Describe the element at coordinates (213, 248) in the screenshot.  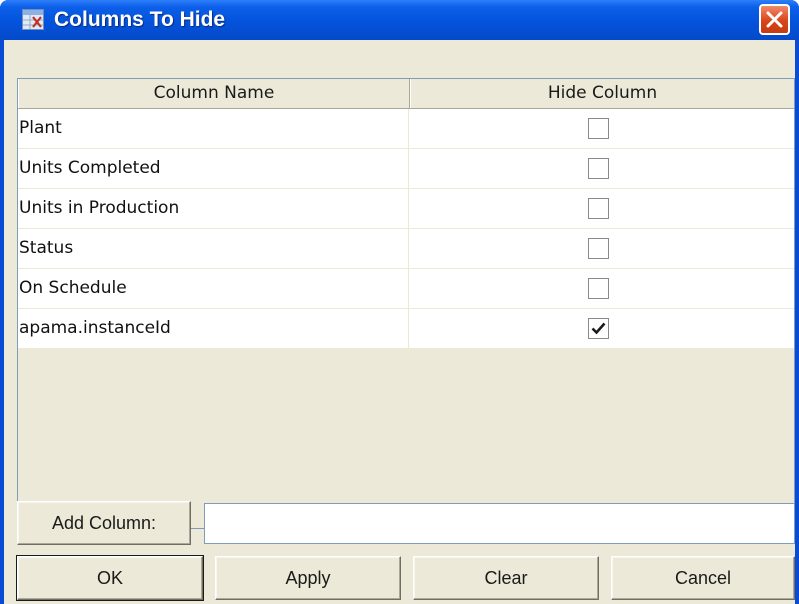
I see `column-name-cell: Status` at that location.